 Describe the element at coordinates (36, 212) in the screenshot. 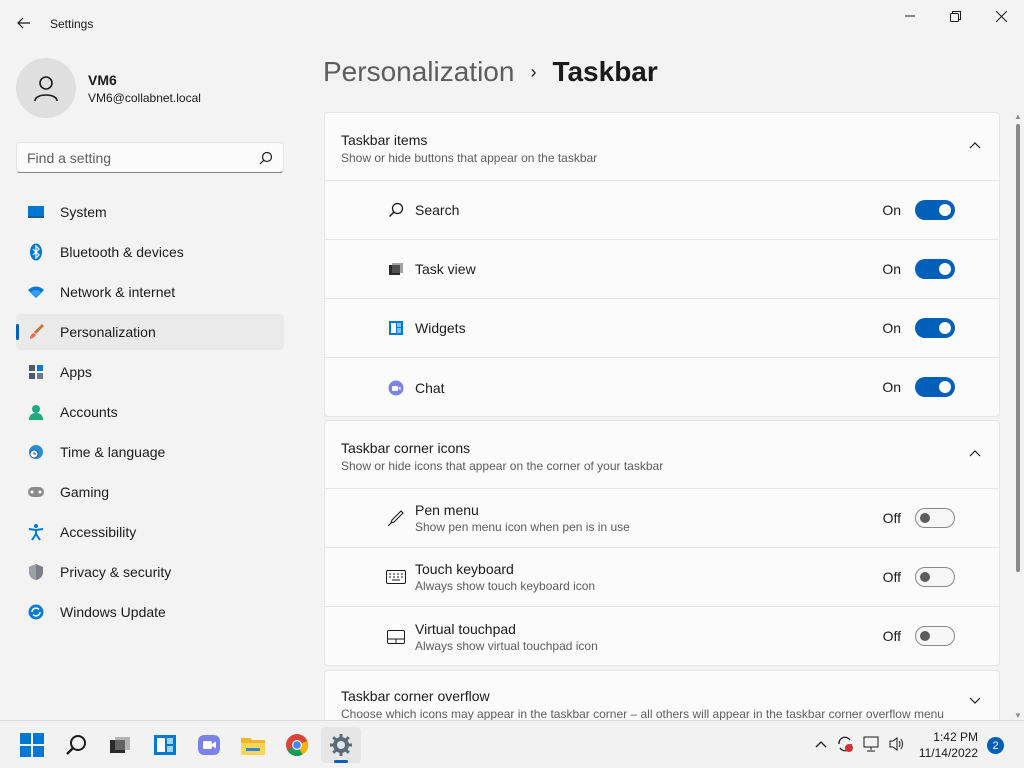

I see `system-icon` at that location.